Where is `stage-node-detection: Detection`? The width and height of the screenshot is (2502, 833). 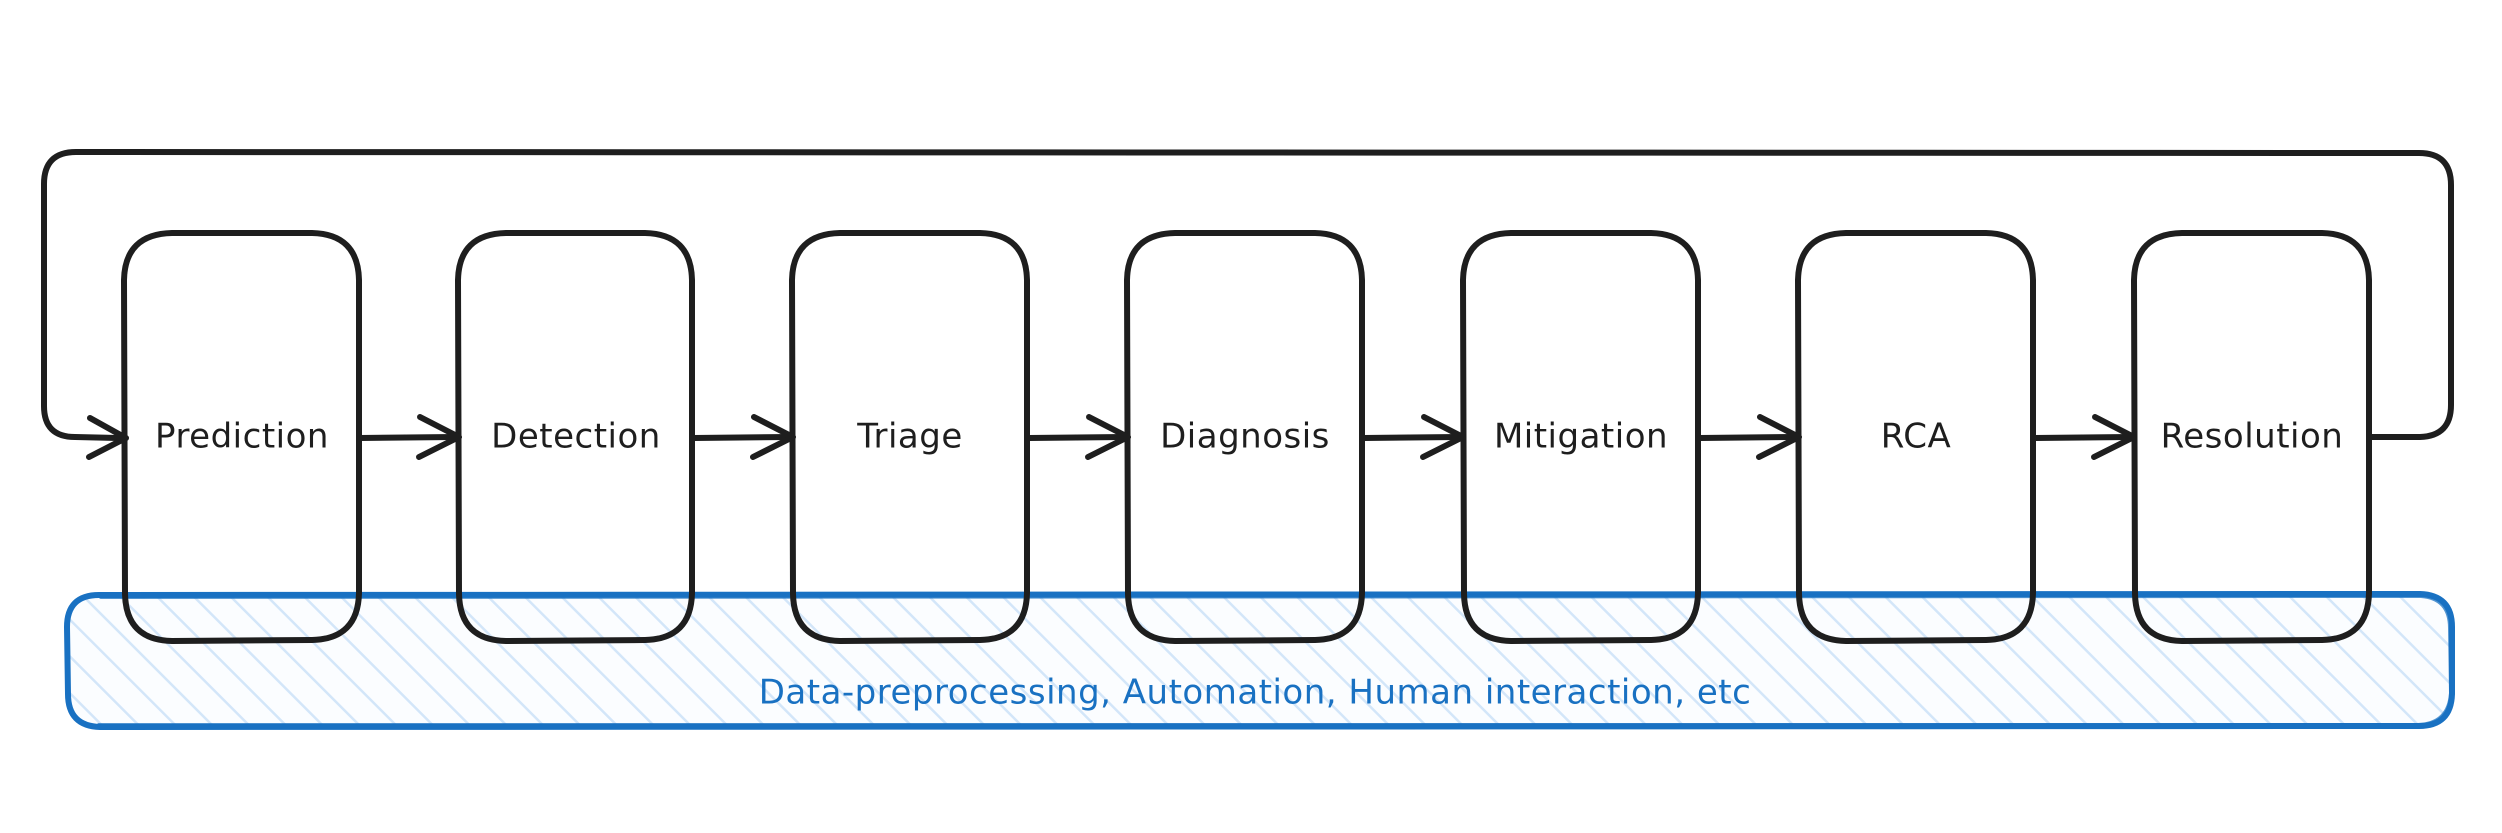 stage-node-detection: Detection is located at coordinates (575, 437).